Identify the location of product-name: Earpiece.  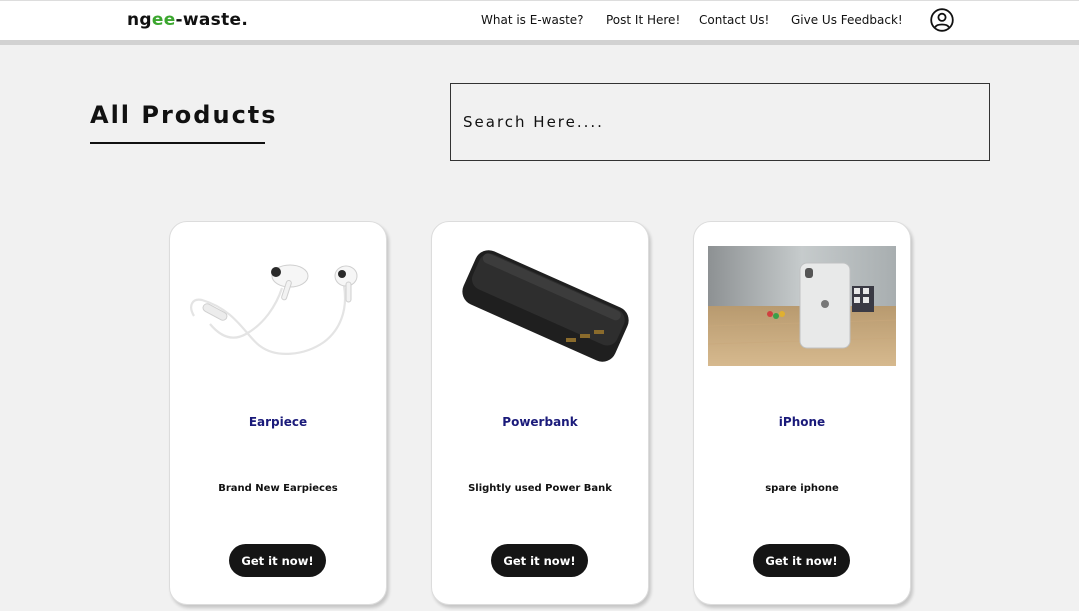
(278, 422).